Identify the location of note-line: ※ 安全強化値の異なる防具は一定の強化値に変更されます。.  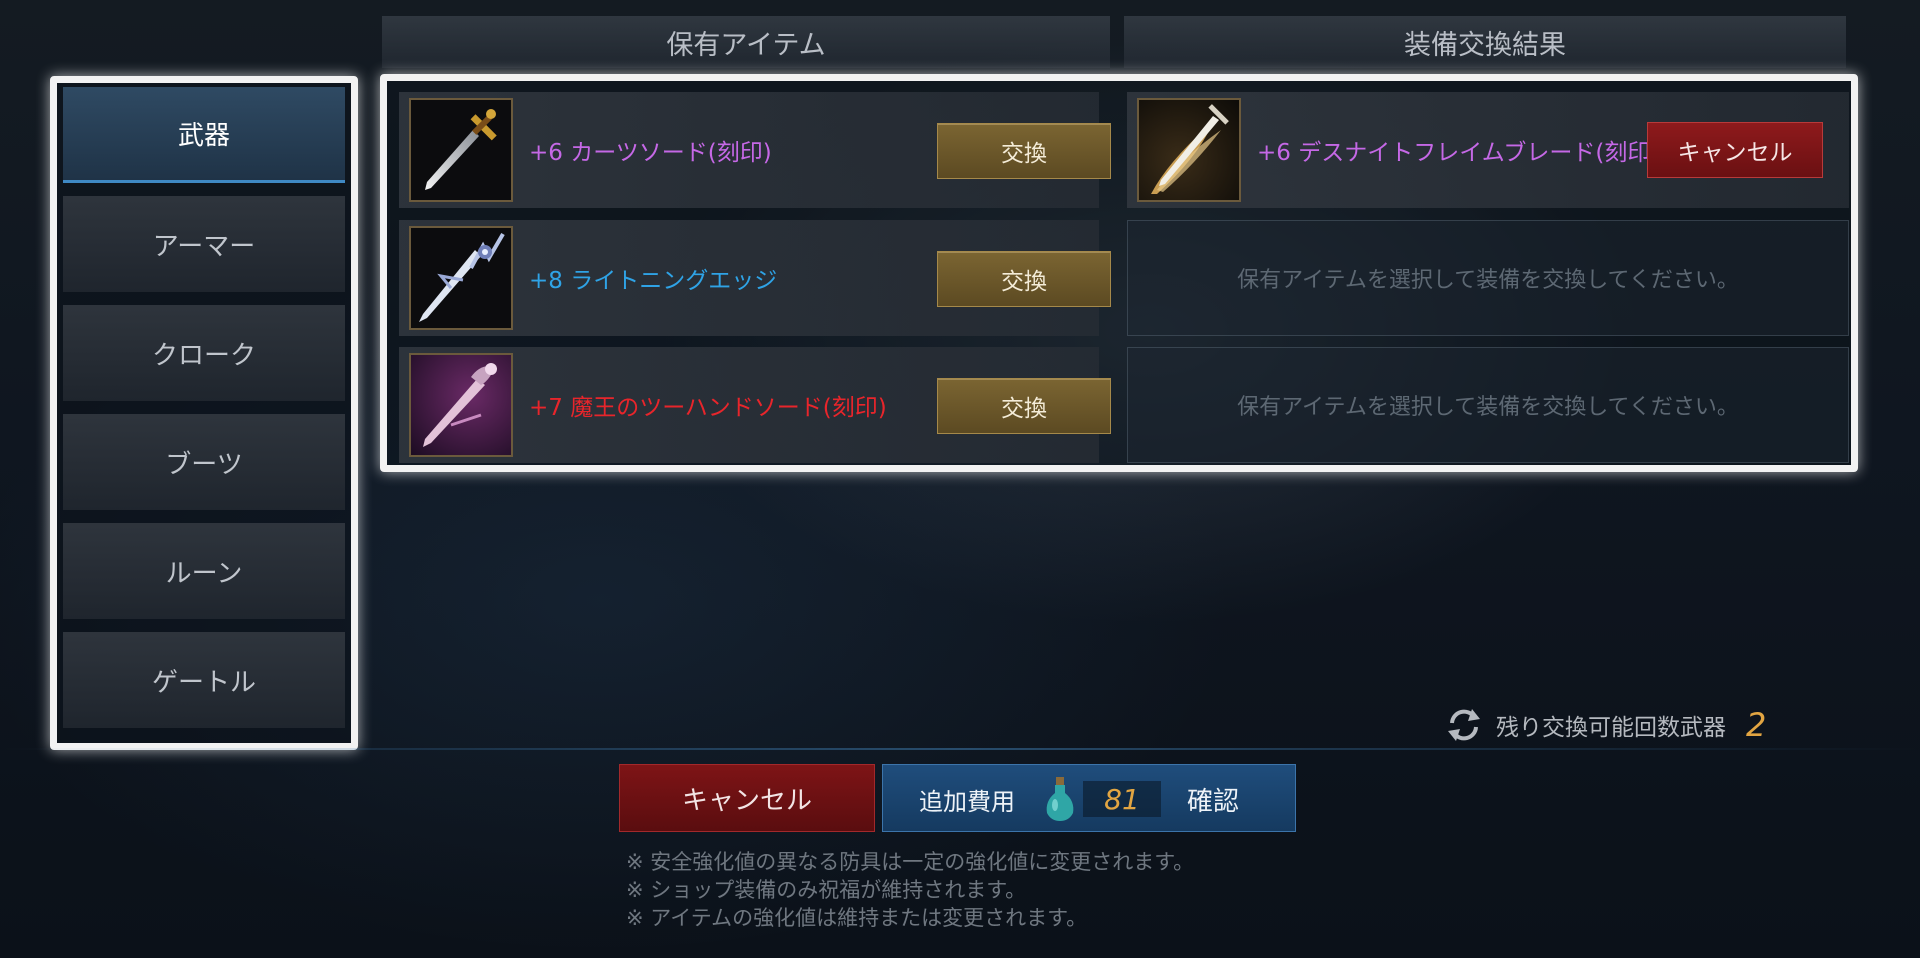
(910, 862).